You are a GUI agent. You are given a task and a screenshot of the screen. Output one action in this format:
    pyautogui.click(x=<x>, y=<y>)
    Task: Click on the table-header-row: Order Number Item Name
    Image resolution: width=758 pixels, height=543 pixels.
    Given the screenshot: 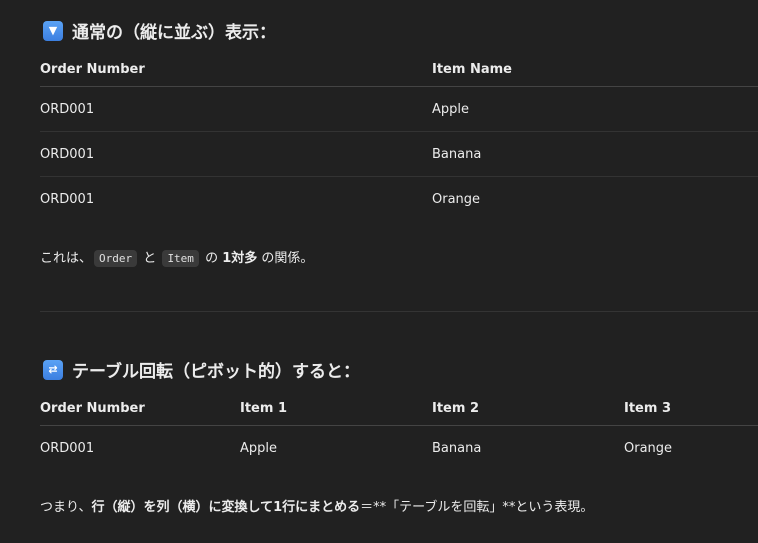 What is the action you would take?
    pyautogui.click(x=399, y=70)
    